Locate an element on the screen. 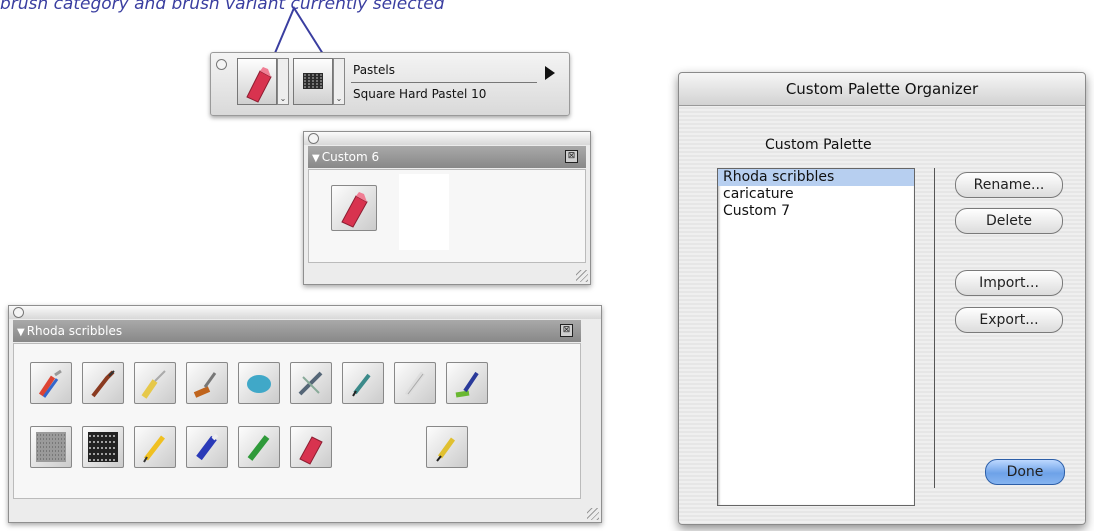 Image resolution: width=1094 pixels, height=531 pixels. oil-brush-icon is located at coordinates (103, 384).